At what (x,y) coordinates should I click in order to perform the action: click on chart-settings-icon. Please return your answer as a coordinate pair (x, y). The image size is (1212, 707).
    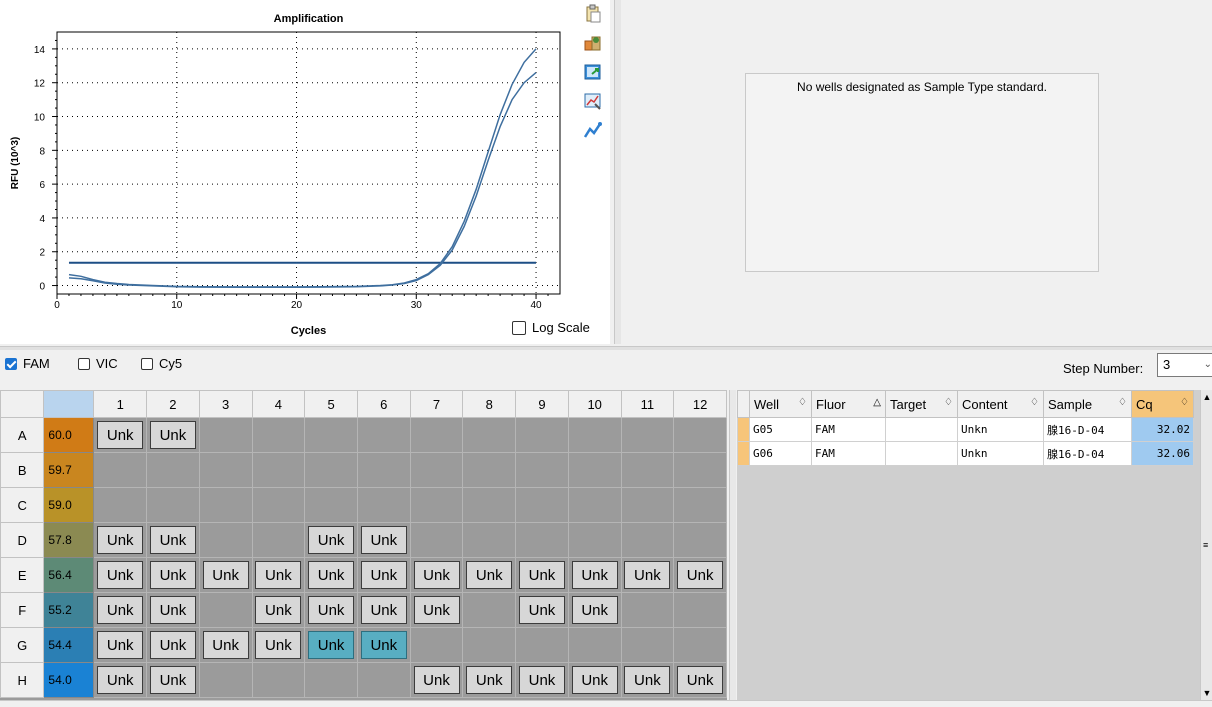
    Looking at the image, I should click on (593, 101).